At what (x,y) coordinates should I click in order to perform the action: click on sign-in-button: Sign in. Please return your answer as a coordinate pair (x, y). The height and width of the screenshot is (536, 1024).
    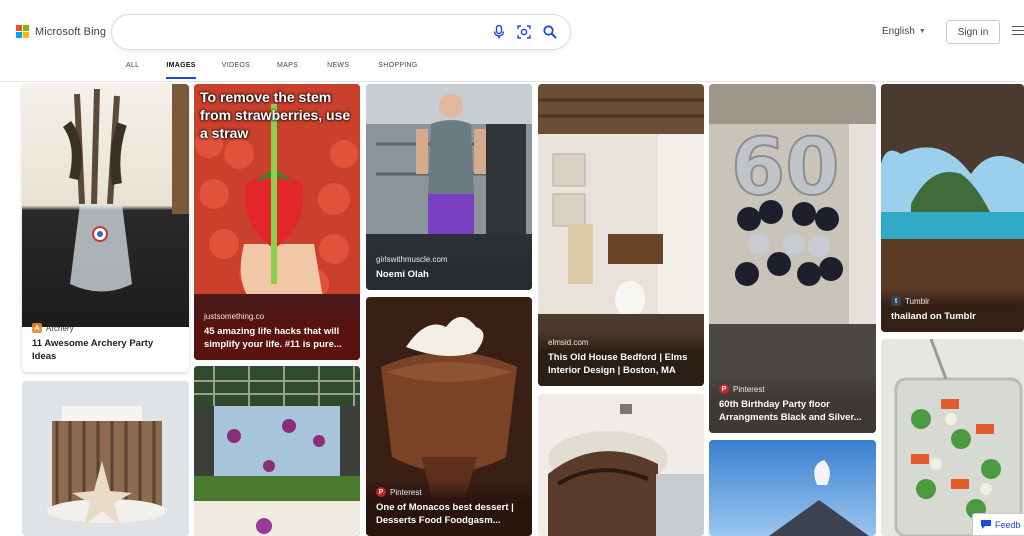
    Looking at the image, I should click on (973, 32).